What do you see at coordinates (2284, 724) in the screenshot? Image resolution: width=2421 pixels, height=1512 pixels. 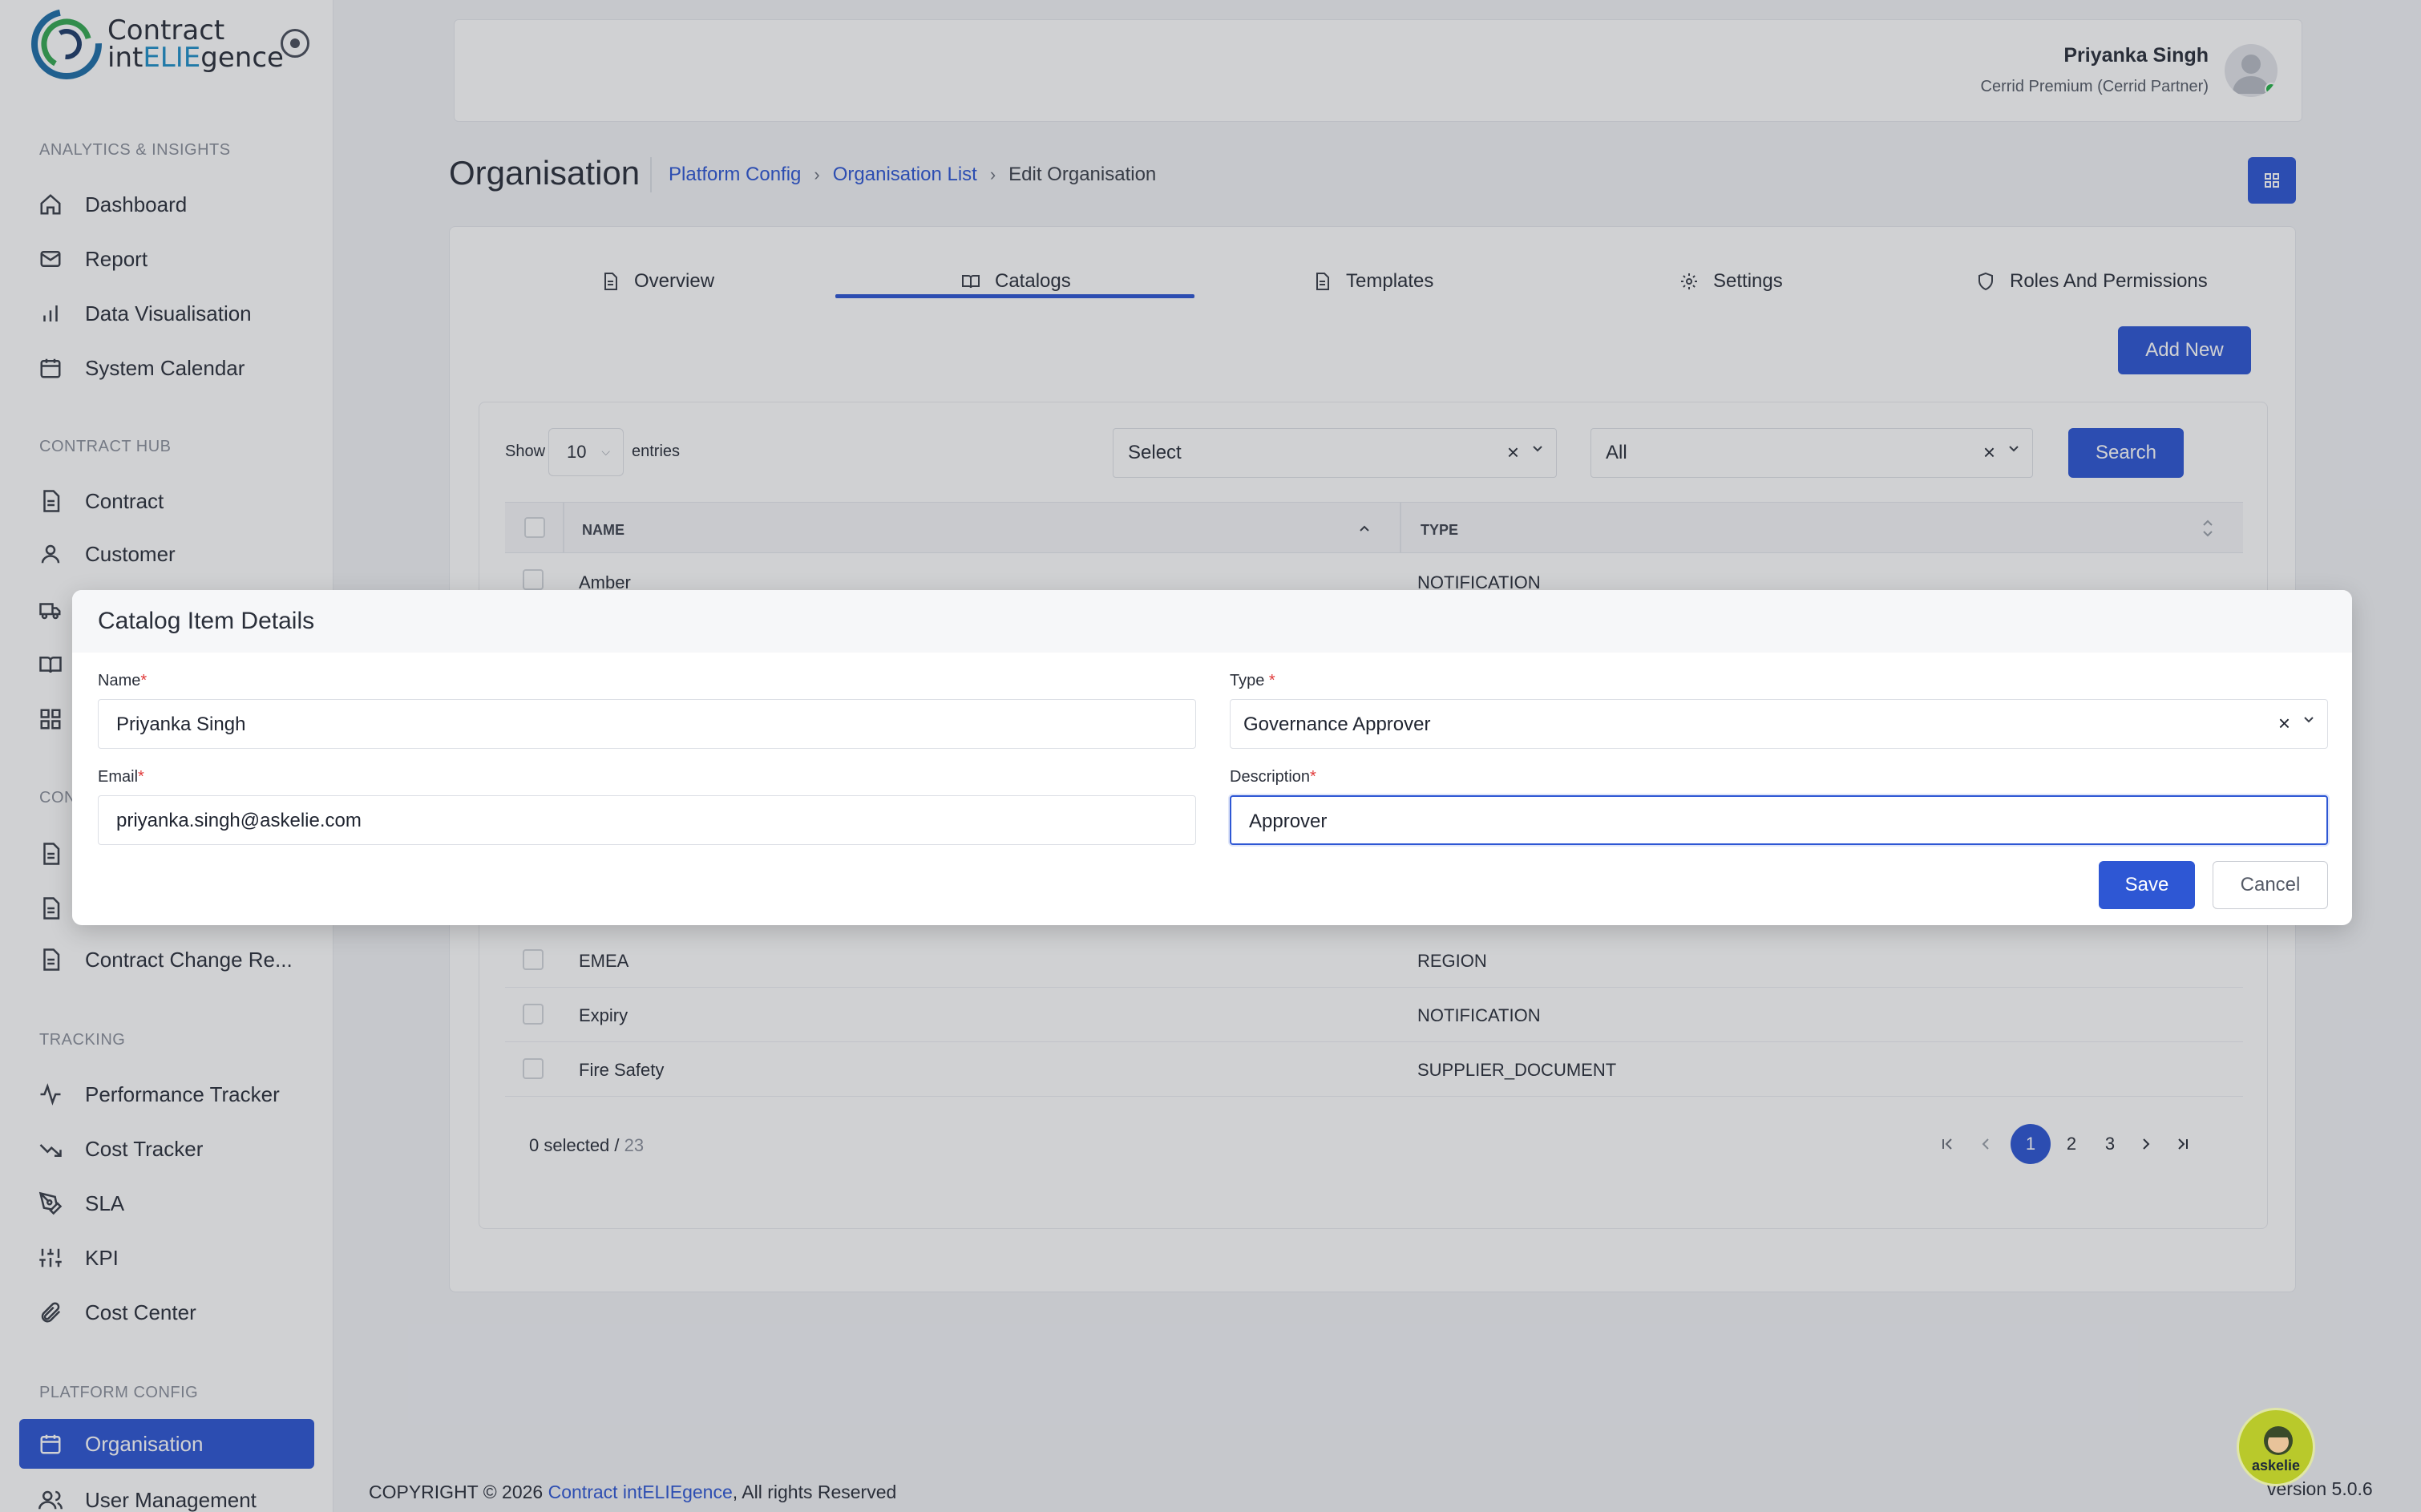 I see `clear-icon: ×` at bounding box center [2284, 724].